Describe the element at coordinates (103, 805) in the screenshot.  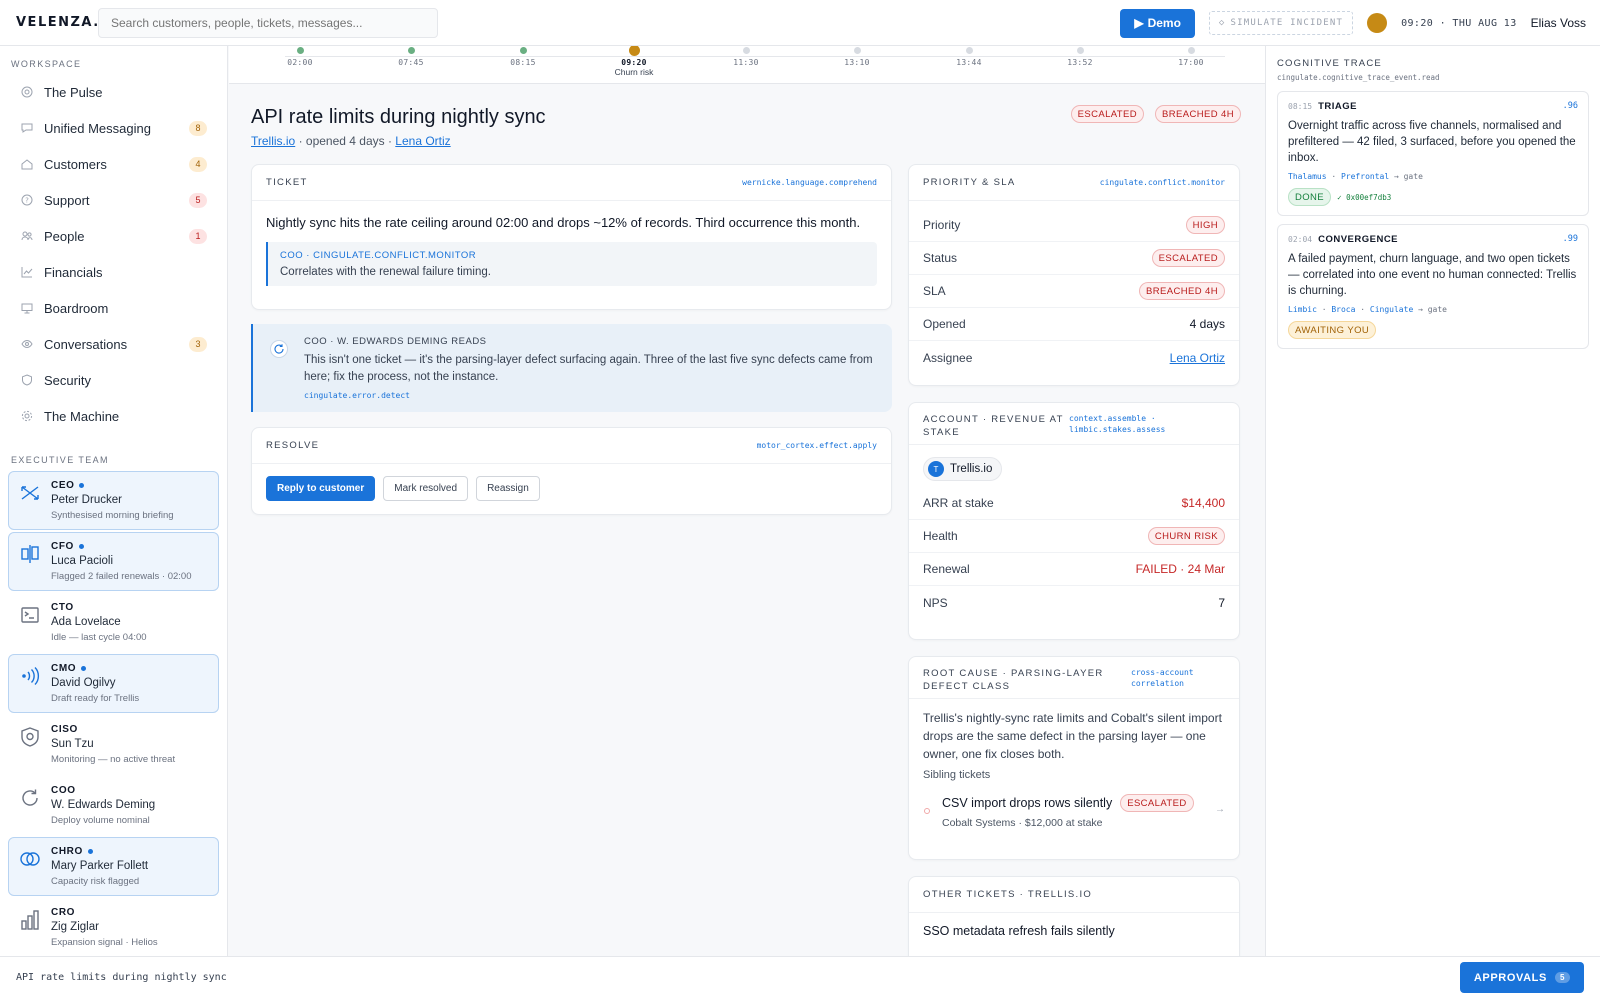
I see `exec-name: W. Edwards Deming` at that location.